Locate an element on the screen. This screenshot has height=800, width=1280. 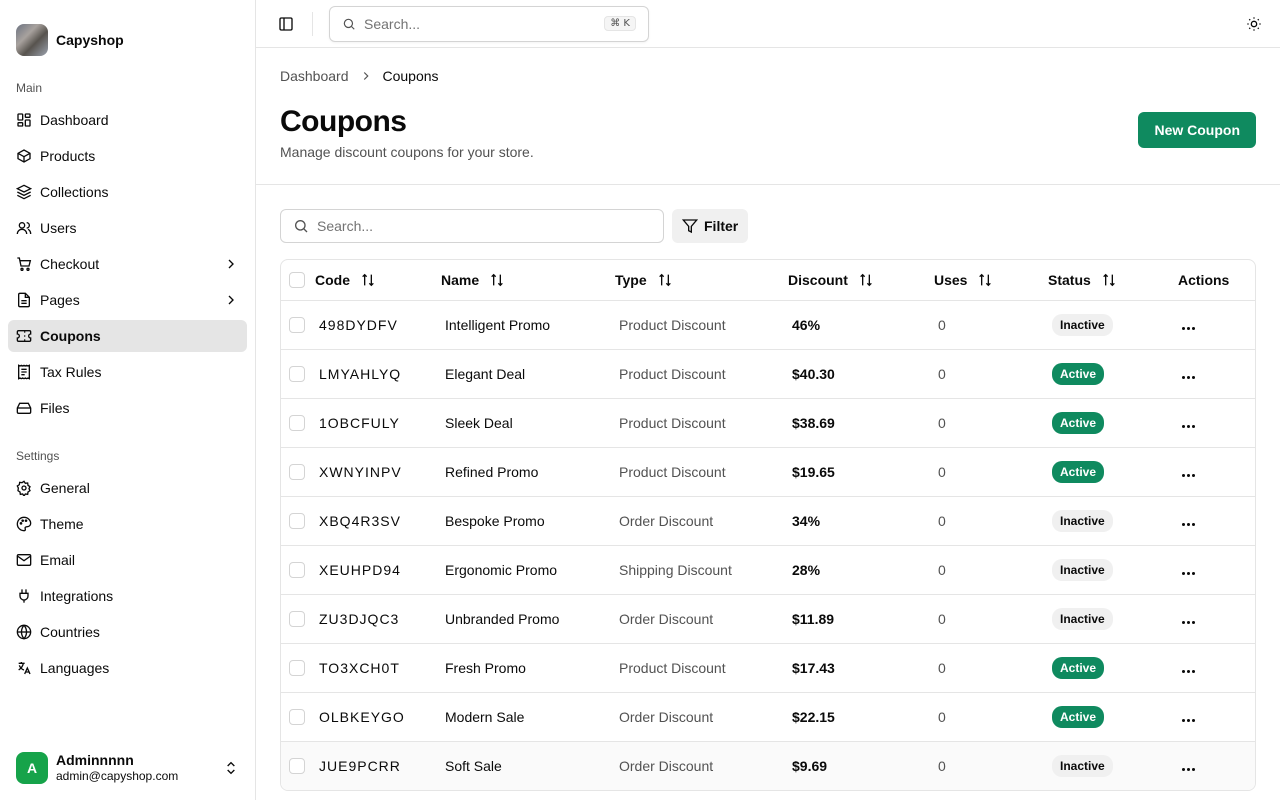
sidebar-item-pages: Pages is located at coordinates (127, 300).